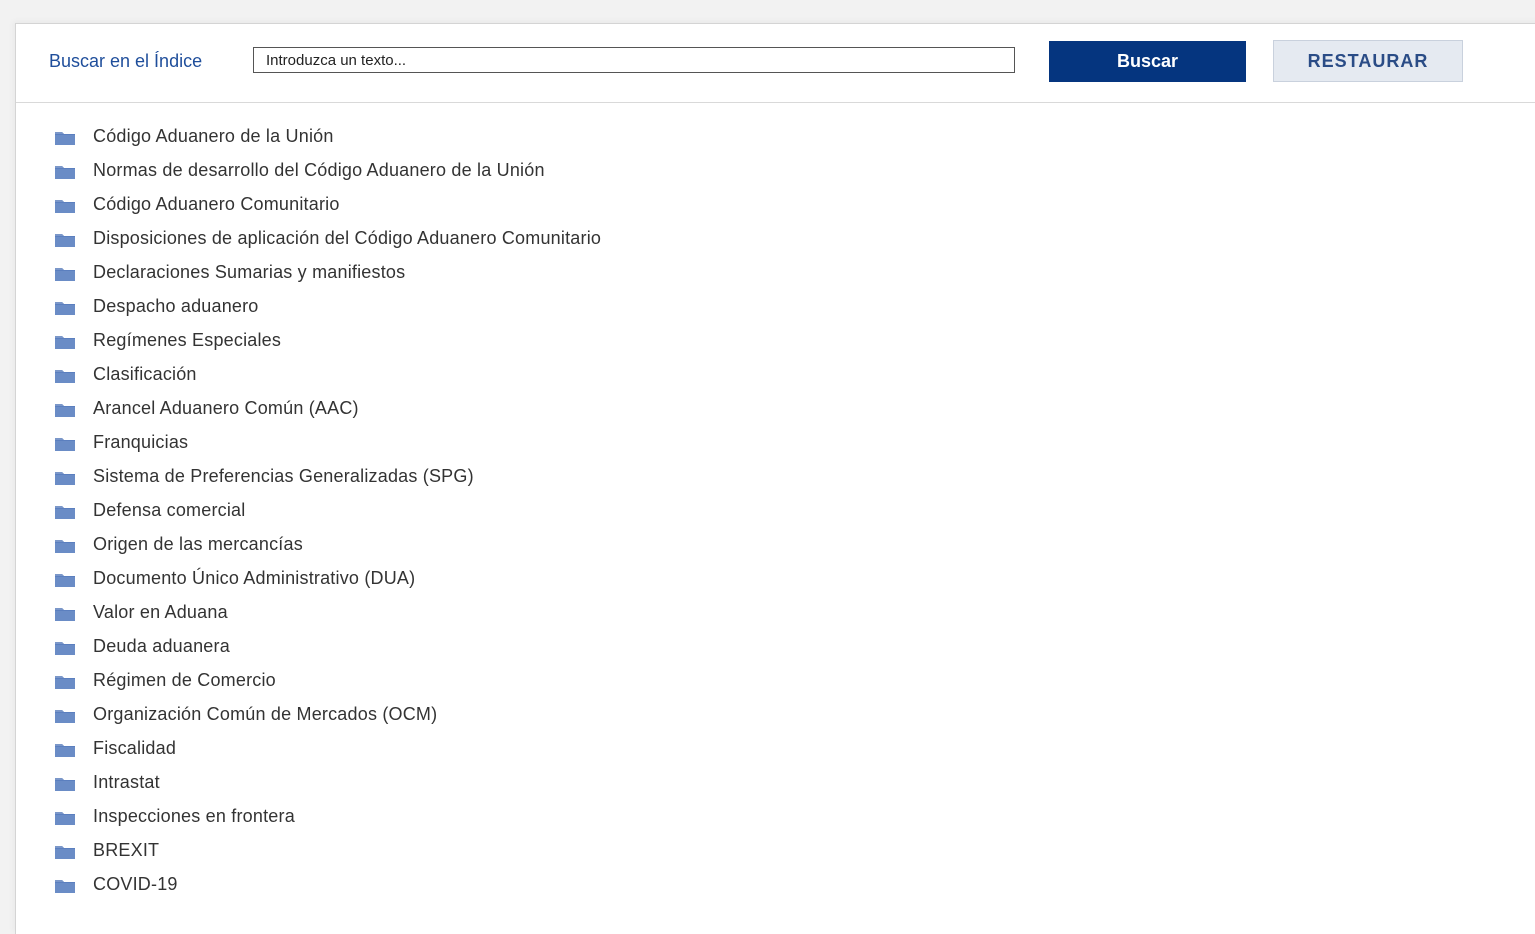 Image resolution: width=1535 pixels, height=934 pixels. Describe the element at coordinates (135, 748) in the screenshot. I see `tree-item-label: Fiscalidad` at that location.